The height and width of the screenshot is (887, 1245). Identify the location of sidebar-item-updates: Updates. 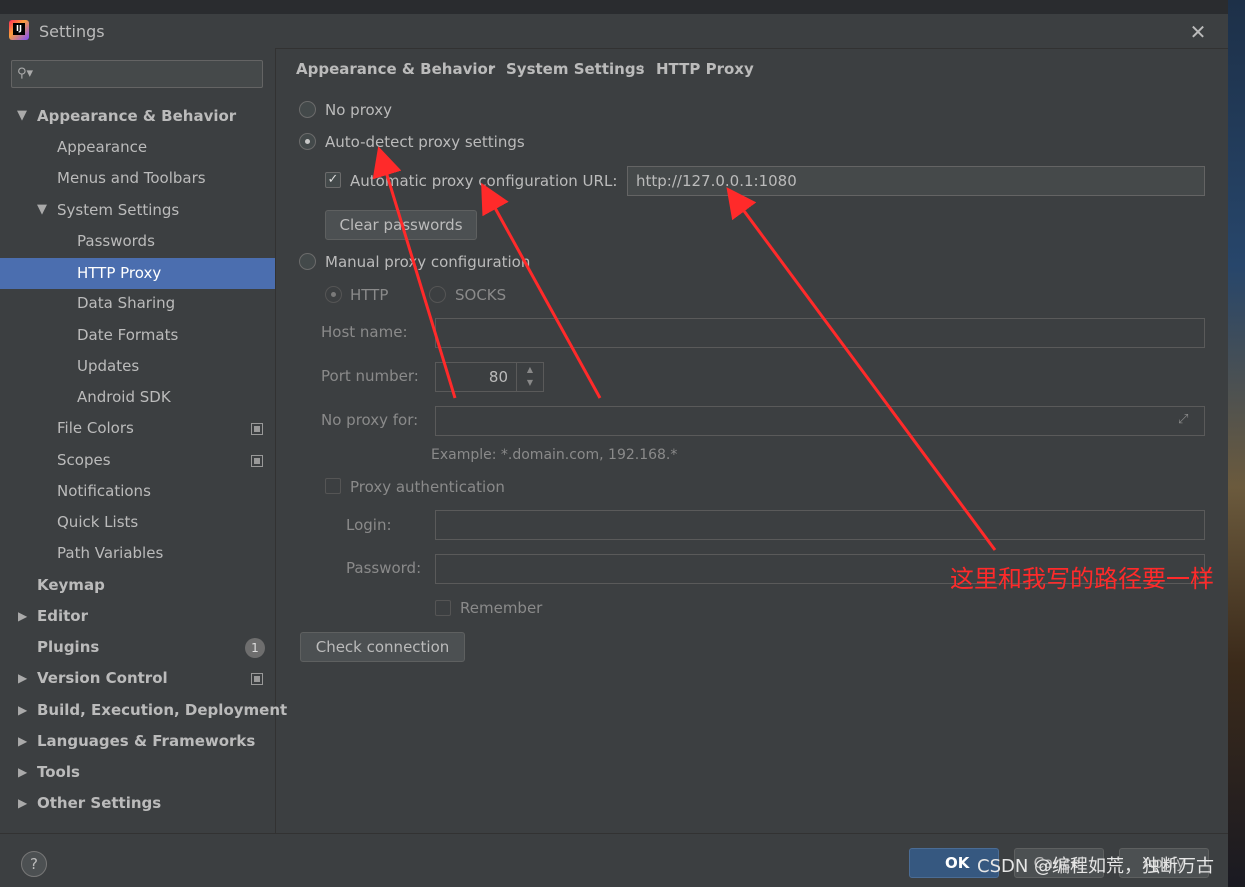
(108, 366).